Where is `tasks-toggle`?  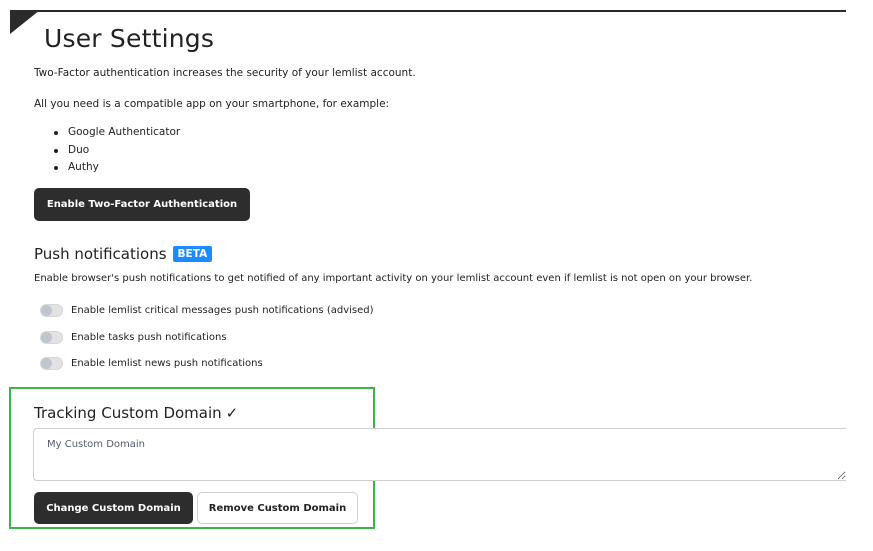
tasks-toggle is located at coordinates (51, 337).